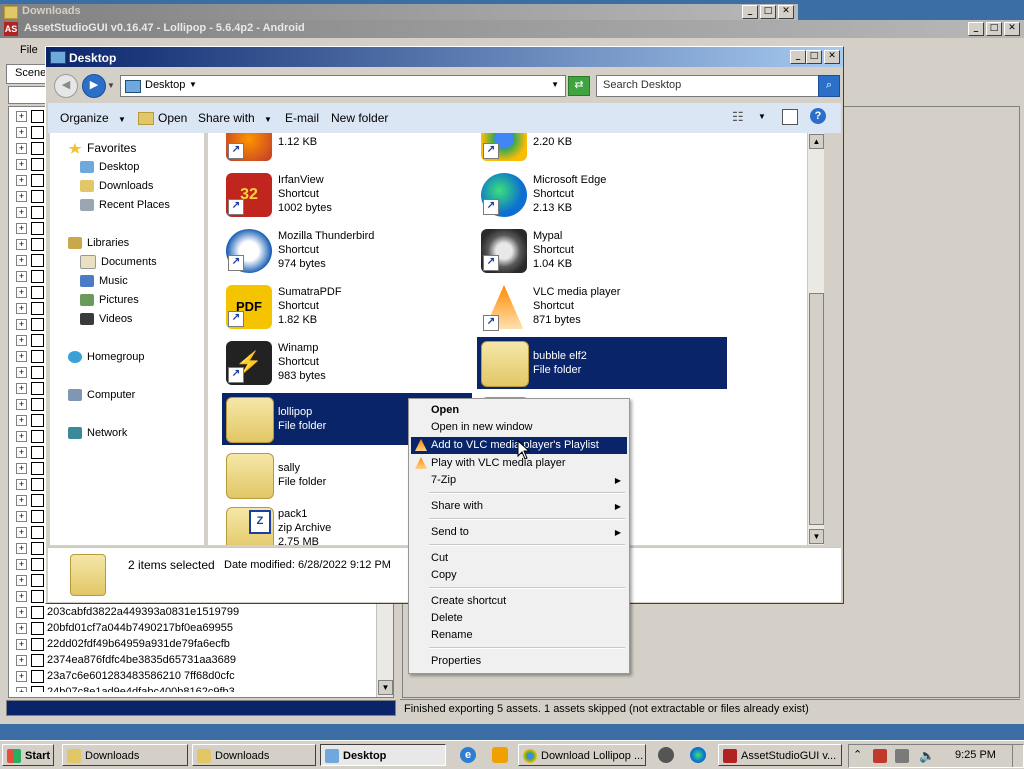 The height and width of the screenshot is (769, 1024). What do you see at coordinates (602, 307) in the screenshot?
I see `file-item-vlc: ↗ VLC media player Shortcut 871 bytes` at bounding box center [602, 307].